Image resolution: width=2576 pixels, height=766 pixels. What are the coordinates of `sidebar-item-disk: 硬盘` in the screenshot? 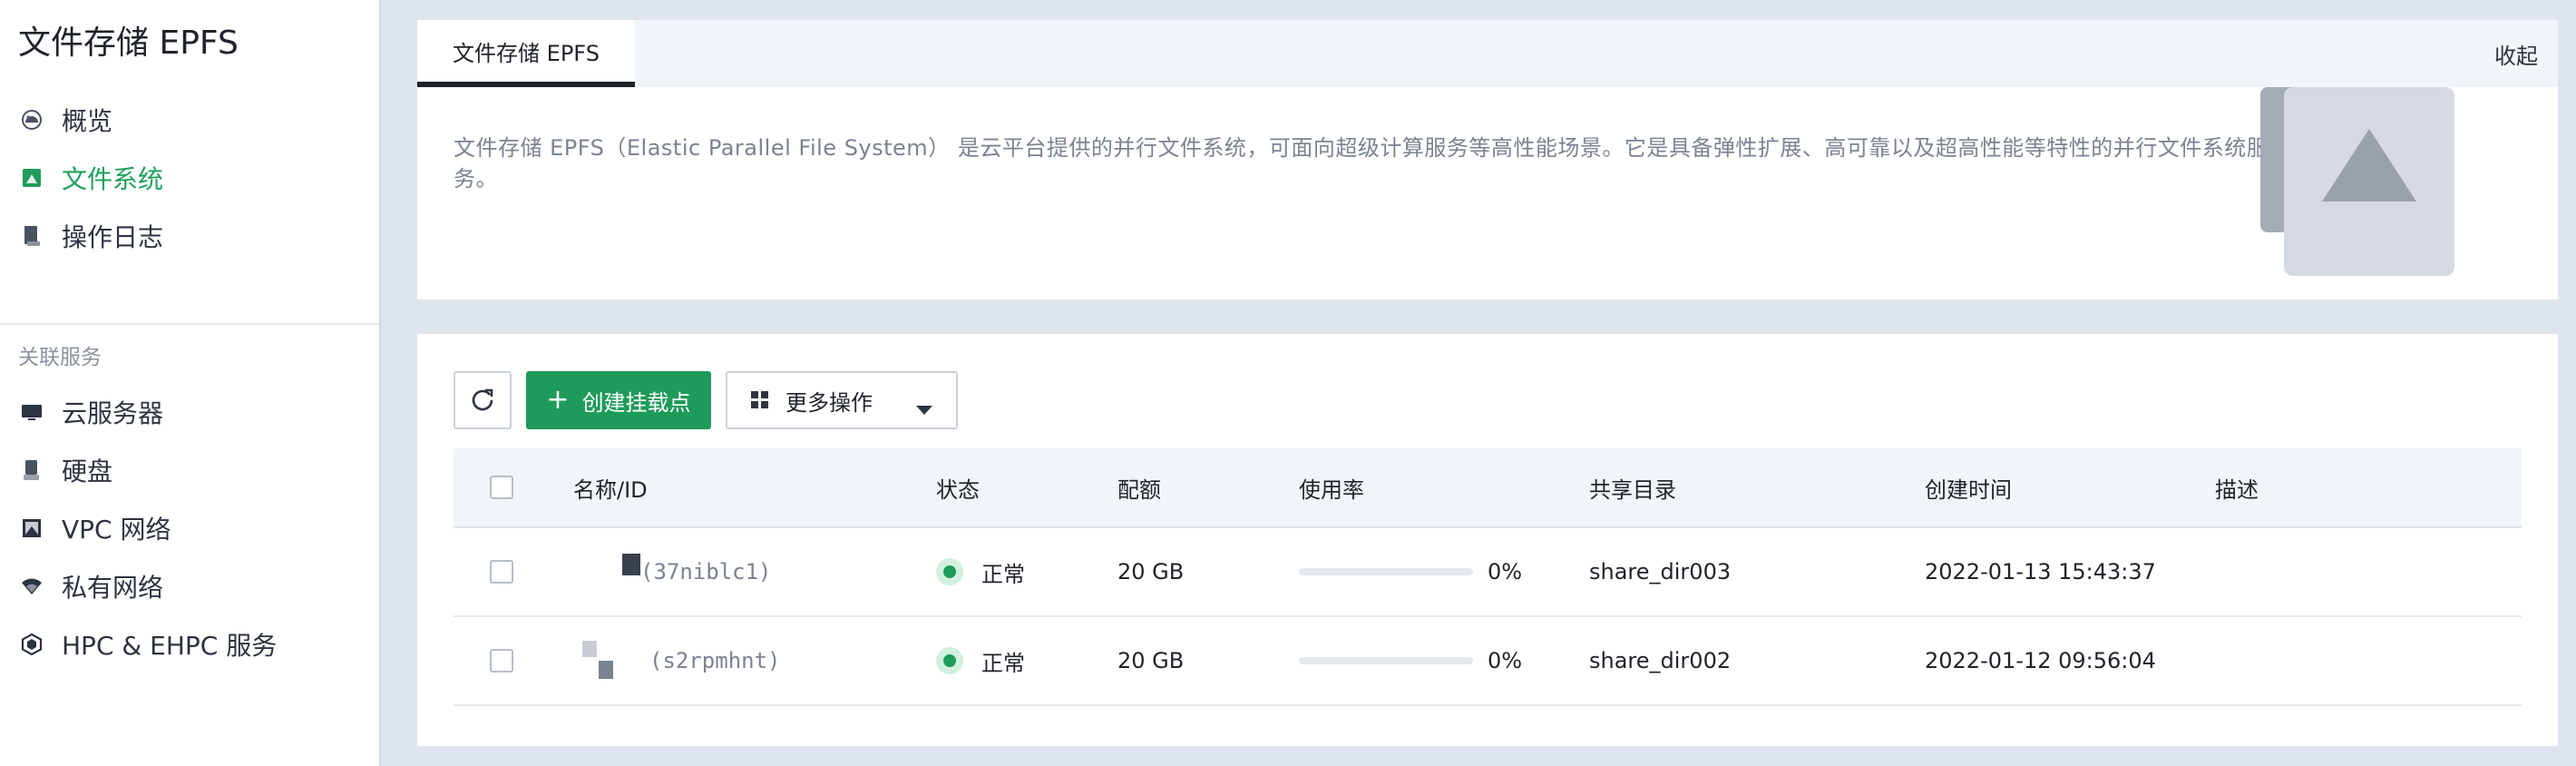 It's located at (189, 470).